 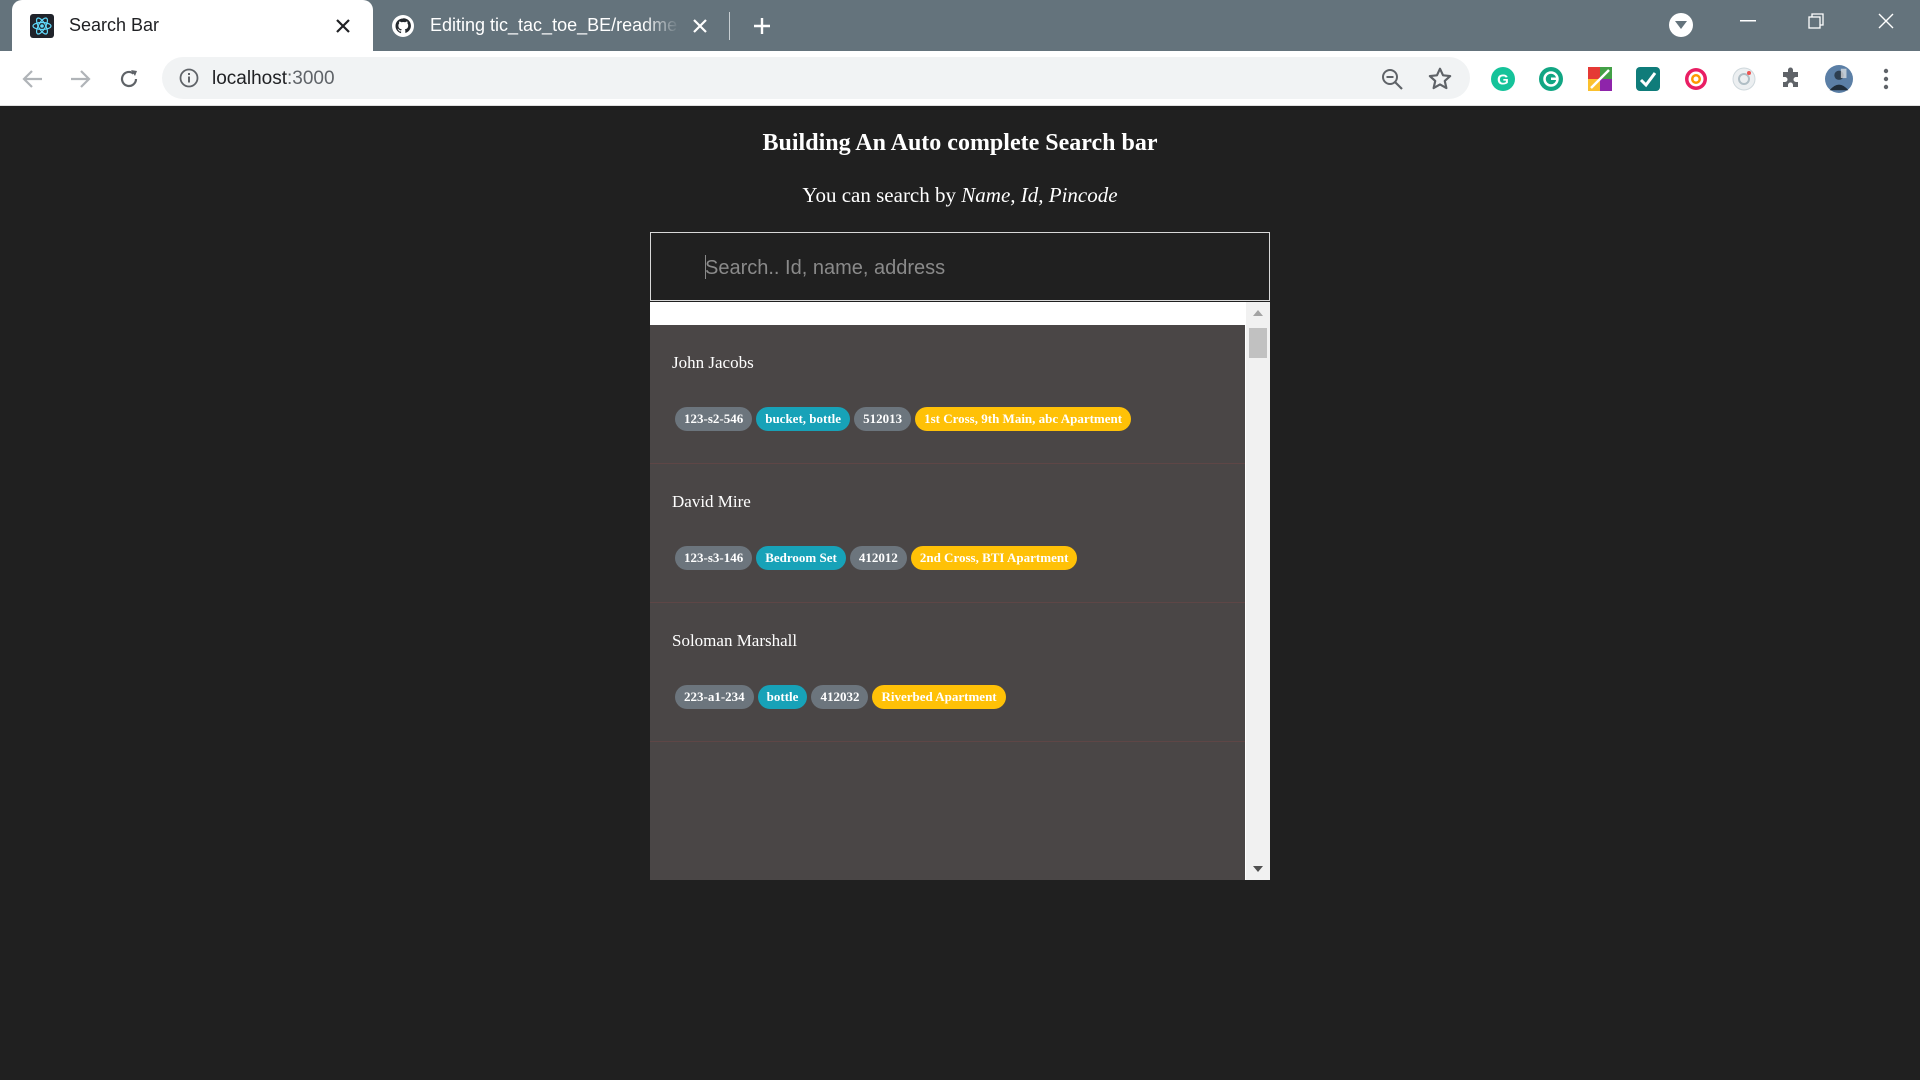 What do you see at coordinates (960, 143) in the screenshot?
I see `page-title: Building An Auto complete Search bar` at bounding box center [960, 143].